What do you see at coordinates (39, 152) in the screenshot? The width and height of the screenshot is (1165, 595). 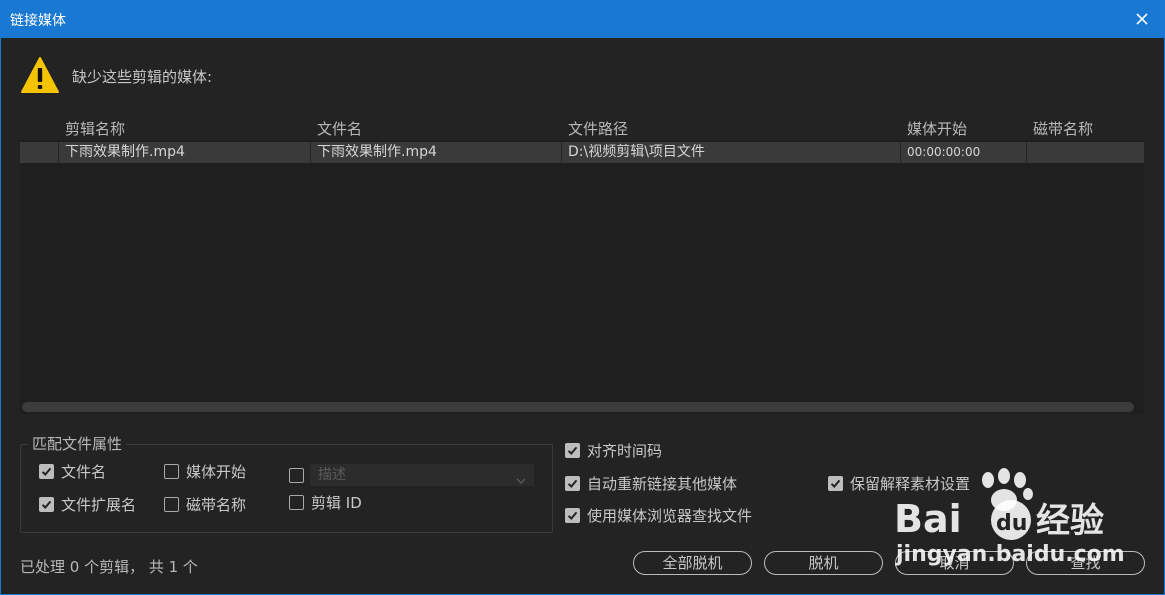 I see `row-selector` at bounding box center [39, 152].